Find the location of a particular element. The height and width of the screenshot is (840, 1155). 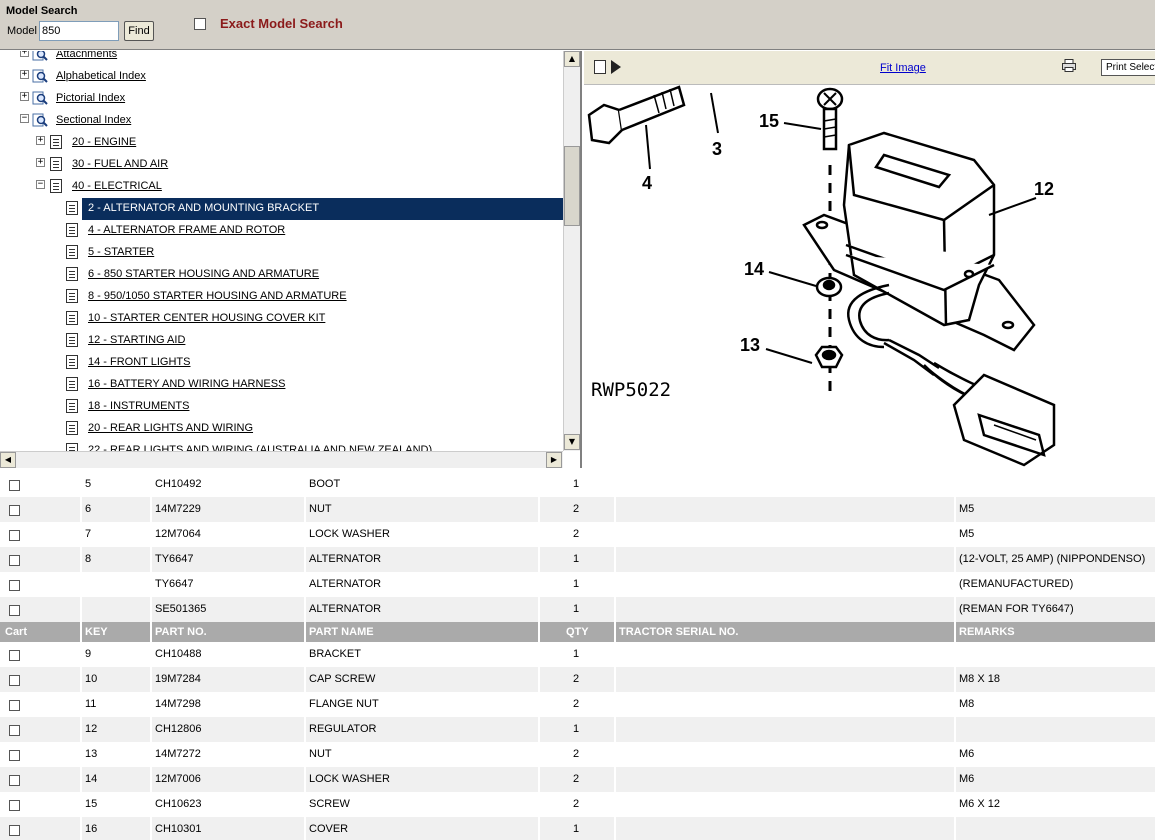

tree-item-page: 2 - ALTERNATOR AND MOUNTING BRACKET is located at coordinates (314, 209).